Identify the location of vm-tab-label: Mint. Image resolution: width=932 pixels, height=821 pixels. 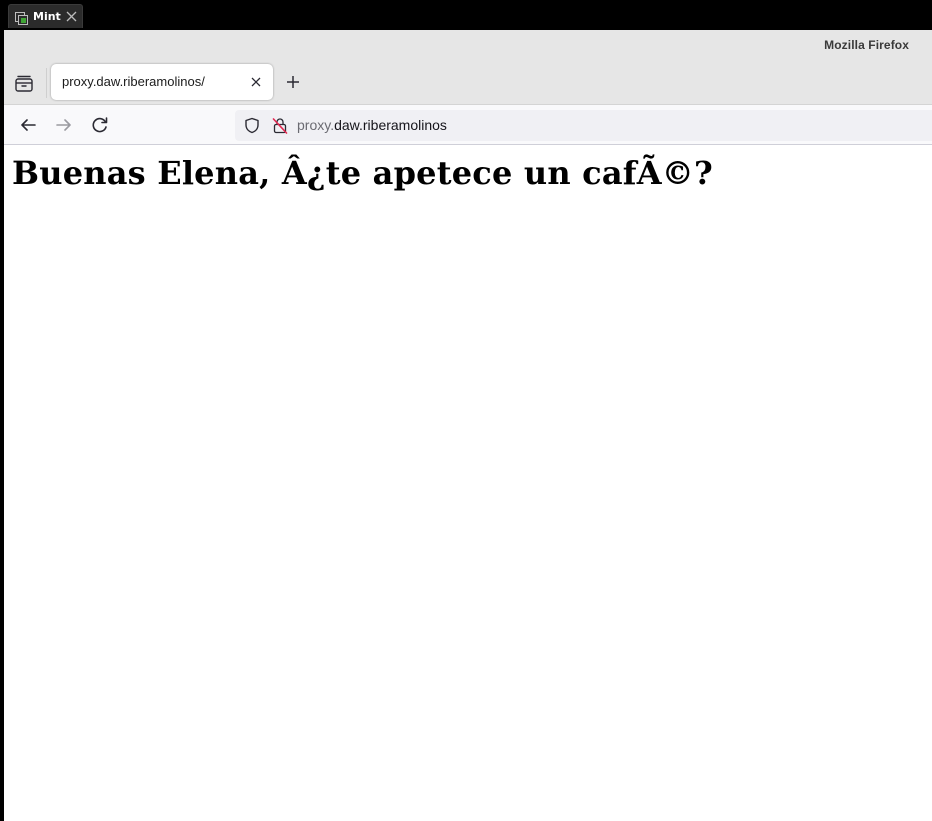
(47, 16).